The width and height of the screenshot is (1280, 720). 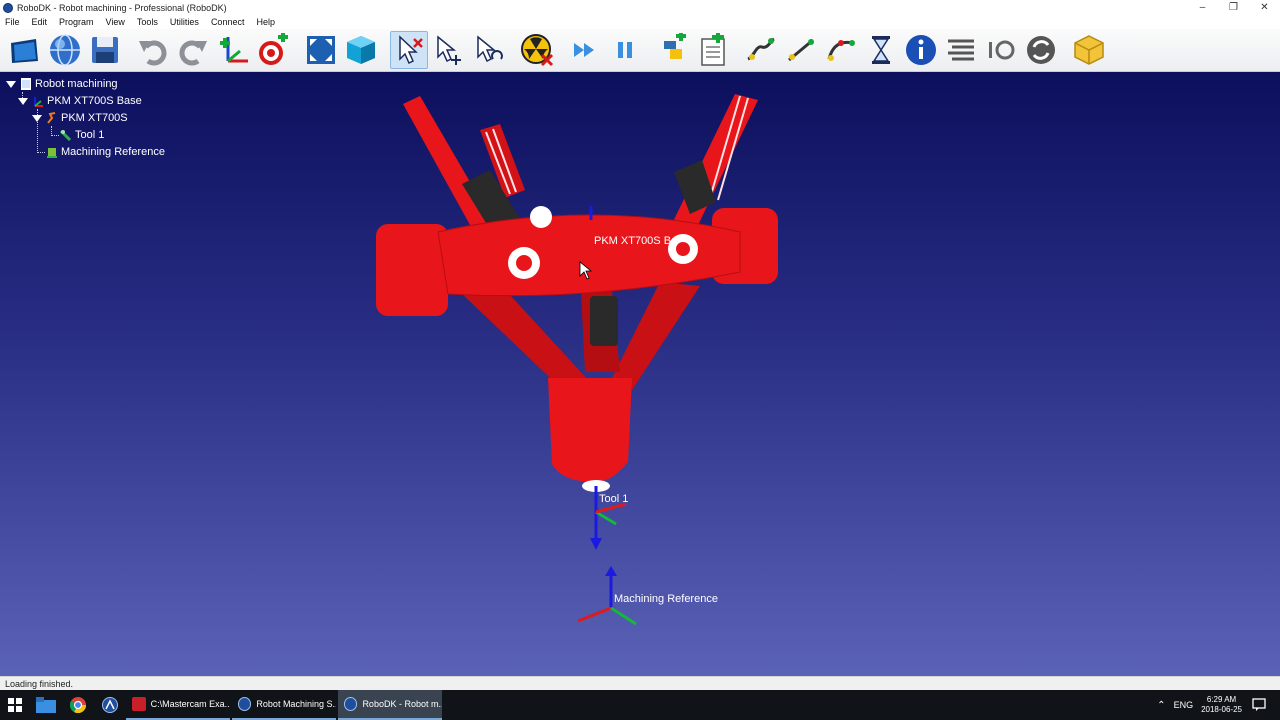 I want to click on chrome-button, so click(x=78, y=705).